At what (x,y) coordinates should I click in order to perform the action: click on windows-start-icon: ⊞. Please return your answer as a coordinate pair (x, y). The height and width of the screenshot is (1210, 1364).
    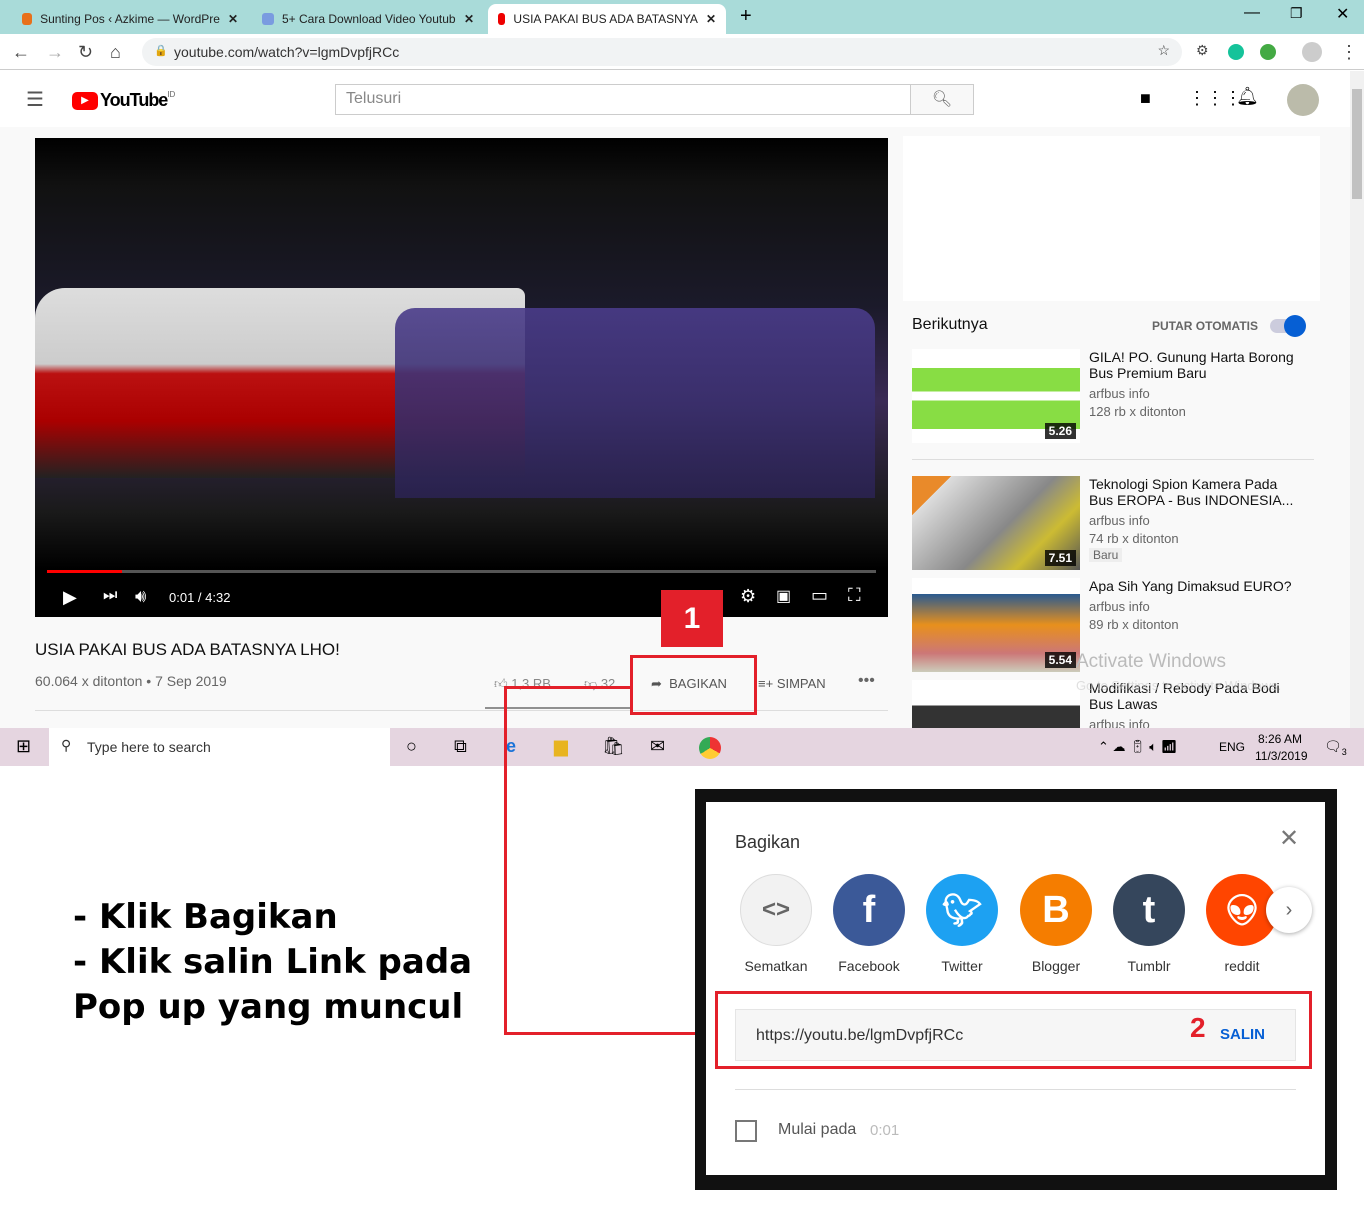
    Looking at the image, I should click on (23, 746).